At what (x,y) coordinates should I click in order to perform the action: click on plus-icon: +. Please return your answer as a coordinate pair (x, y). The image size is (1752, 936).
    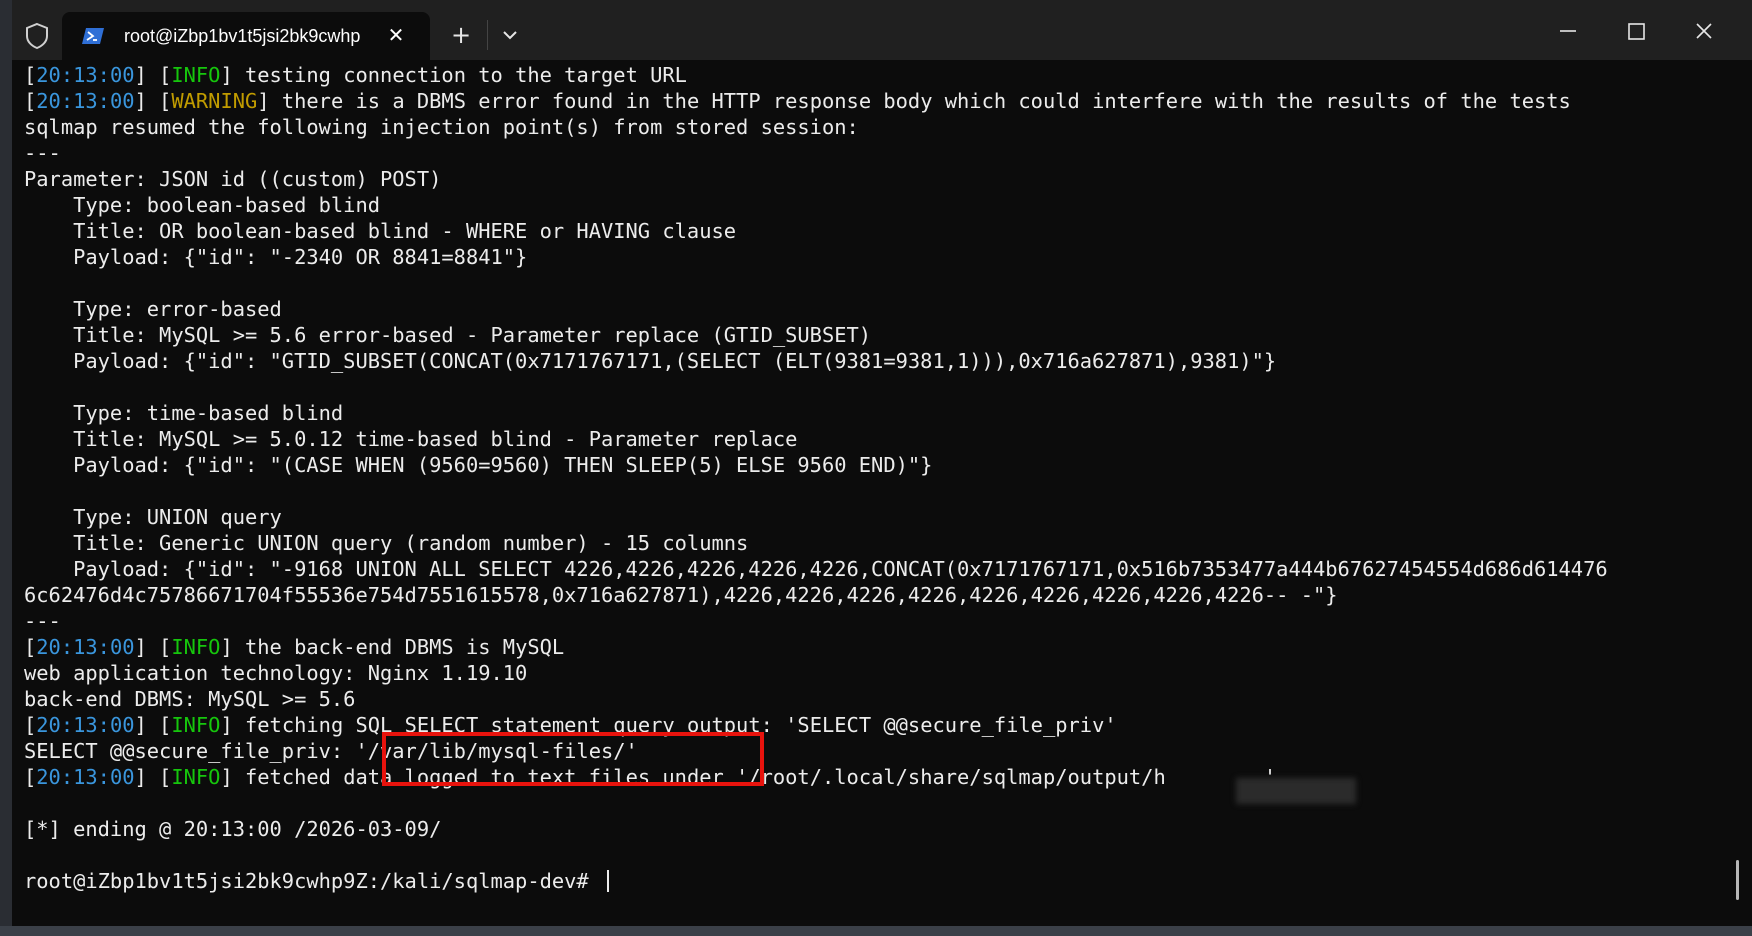
    Looking at the image, I should click on (461, 35).